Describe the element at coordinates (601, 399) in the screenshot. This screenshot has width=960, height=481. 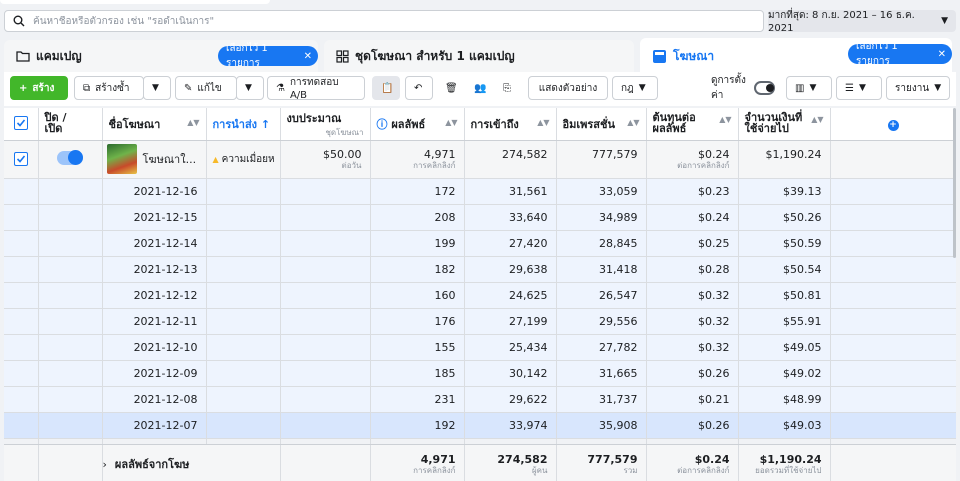
I see `daily-impressions-cell: 31,737` at that location.